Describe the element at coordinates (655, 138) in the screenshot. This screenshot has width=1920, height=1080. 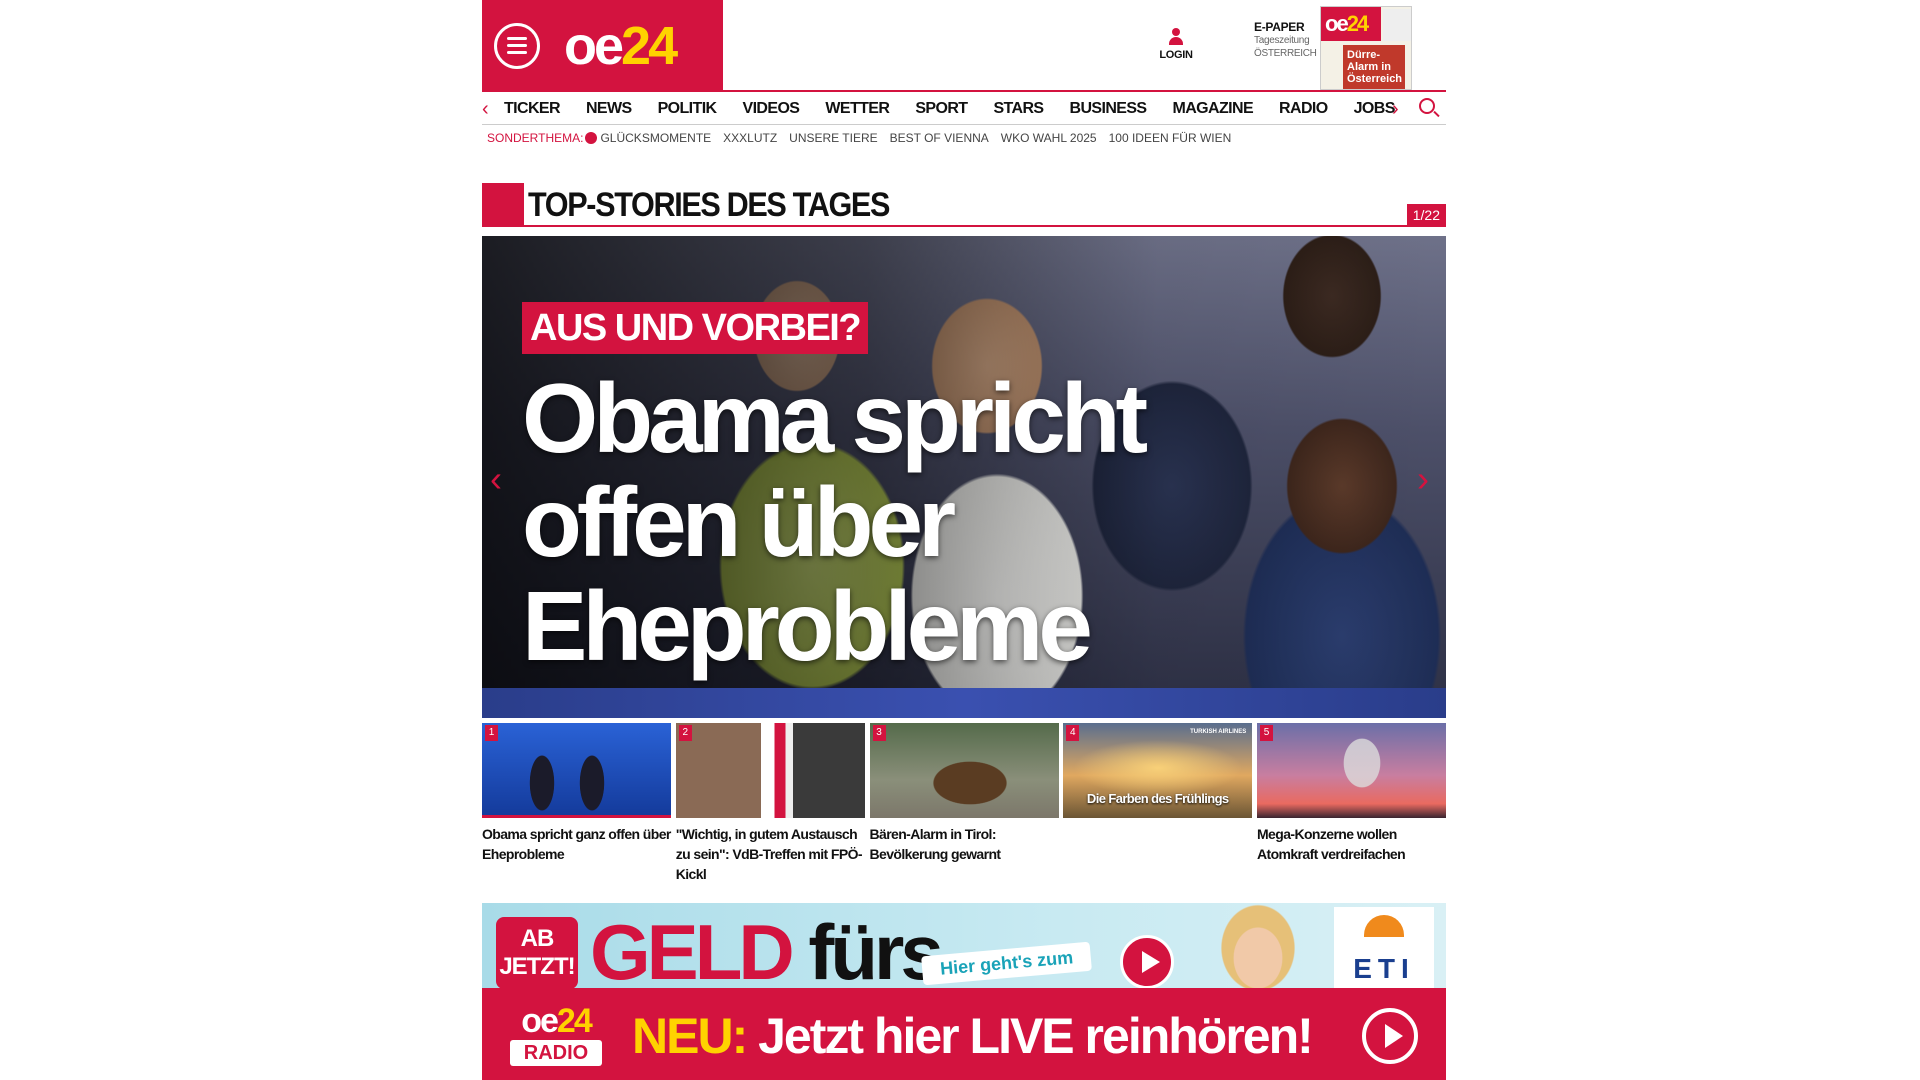
I see `topic-link-gluecksmomente: GLÜCKSMOMENTE` at that location.